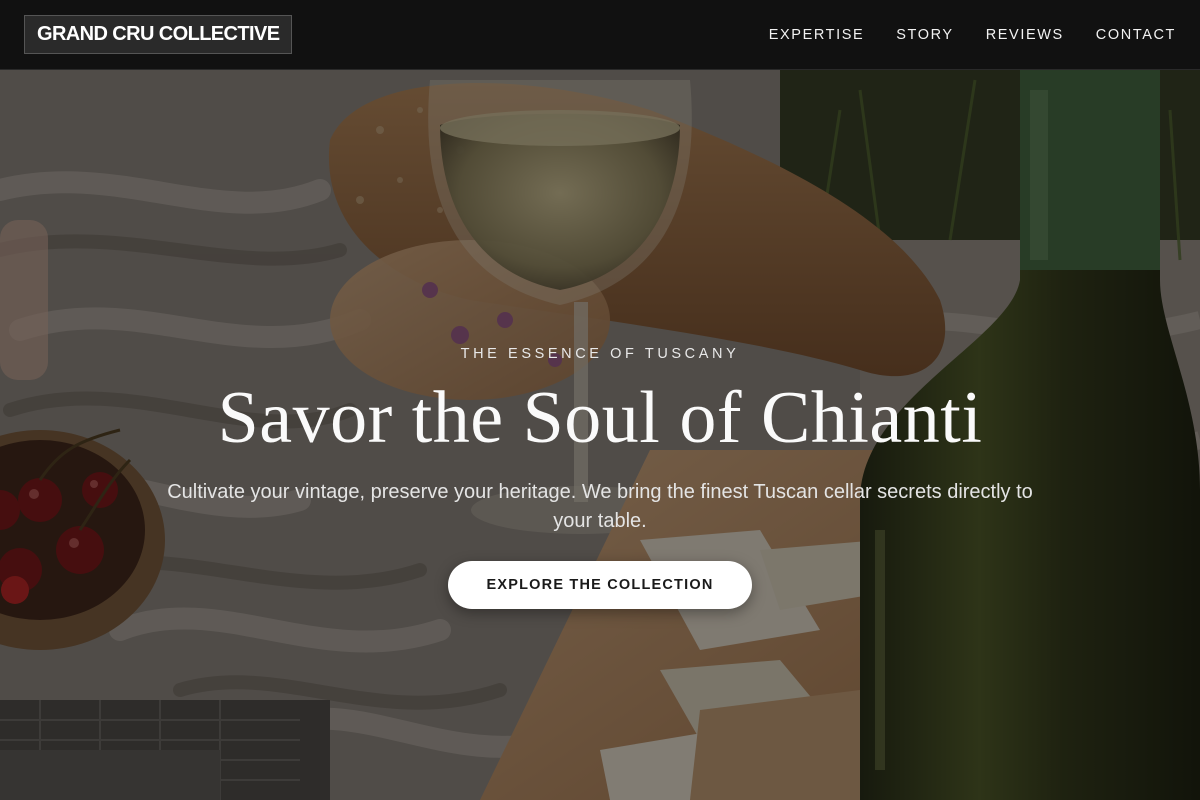 The width and height of the screenshot is (1200, 800). I want to click on nav-item-story: STORY, so click(924, 35).